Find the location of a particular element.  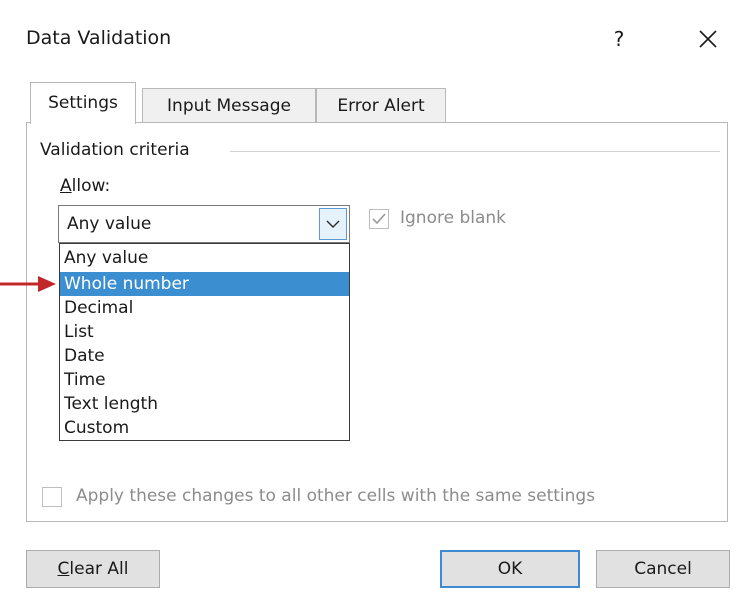

close-button is located at coordinates (708, 39).